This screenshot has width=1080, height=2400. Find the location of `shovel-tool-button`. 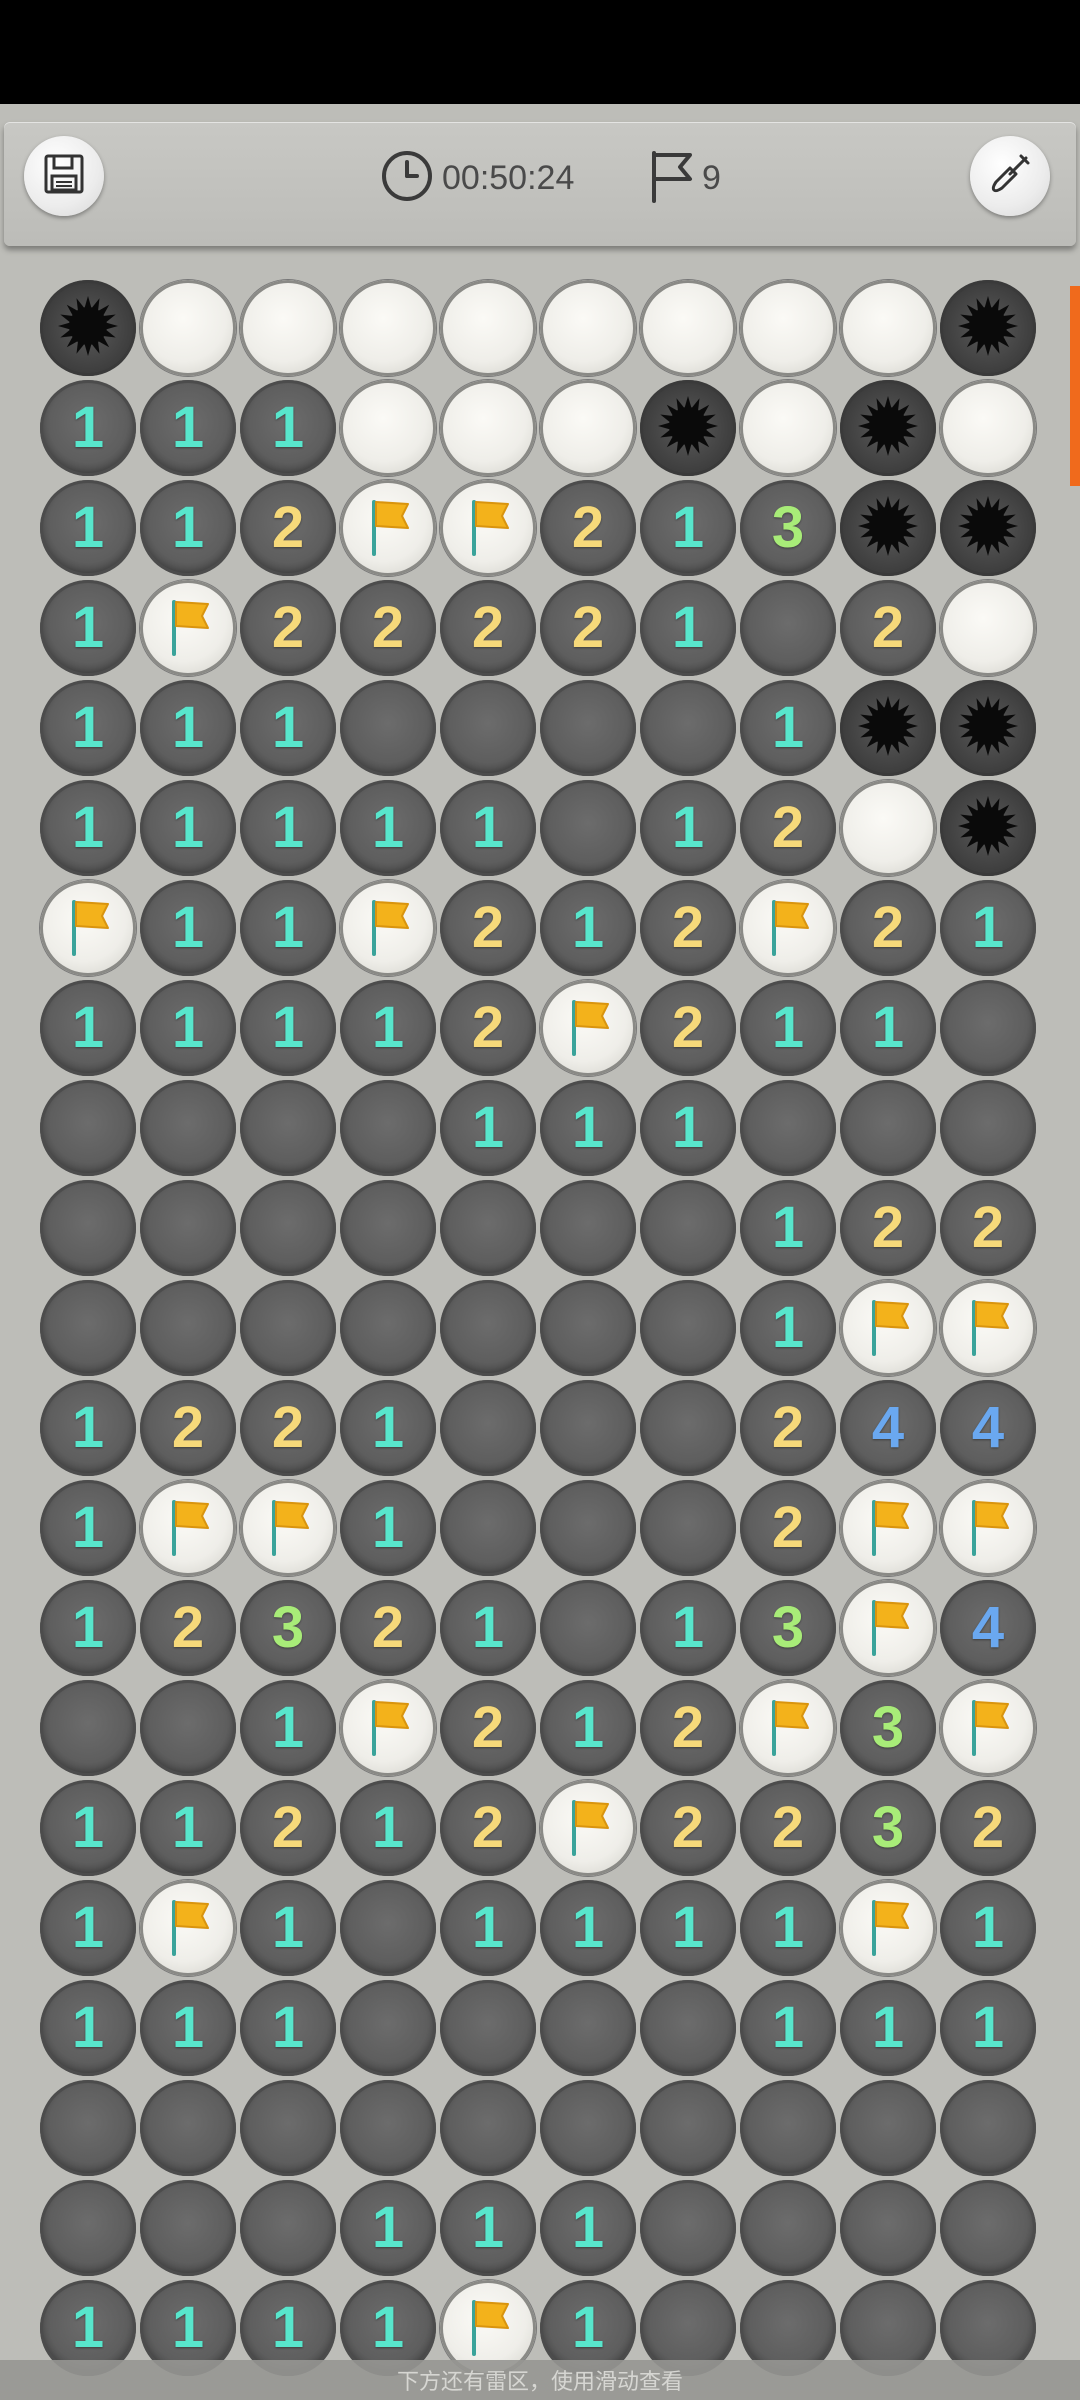

shovel-tool-button is located at coordinates (1010, 176).